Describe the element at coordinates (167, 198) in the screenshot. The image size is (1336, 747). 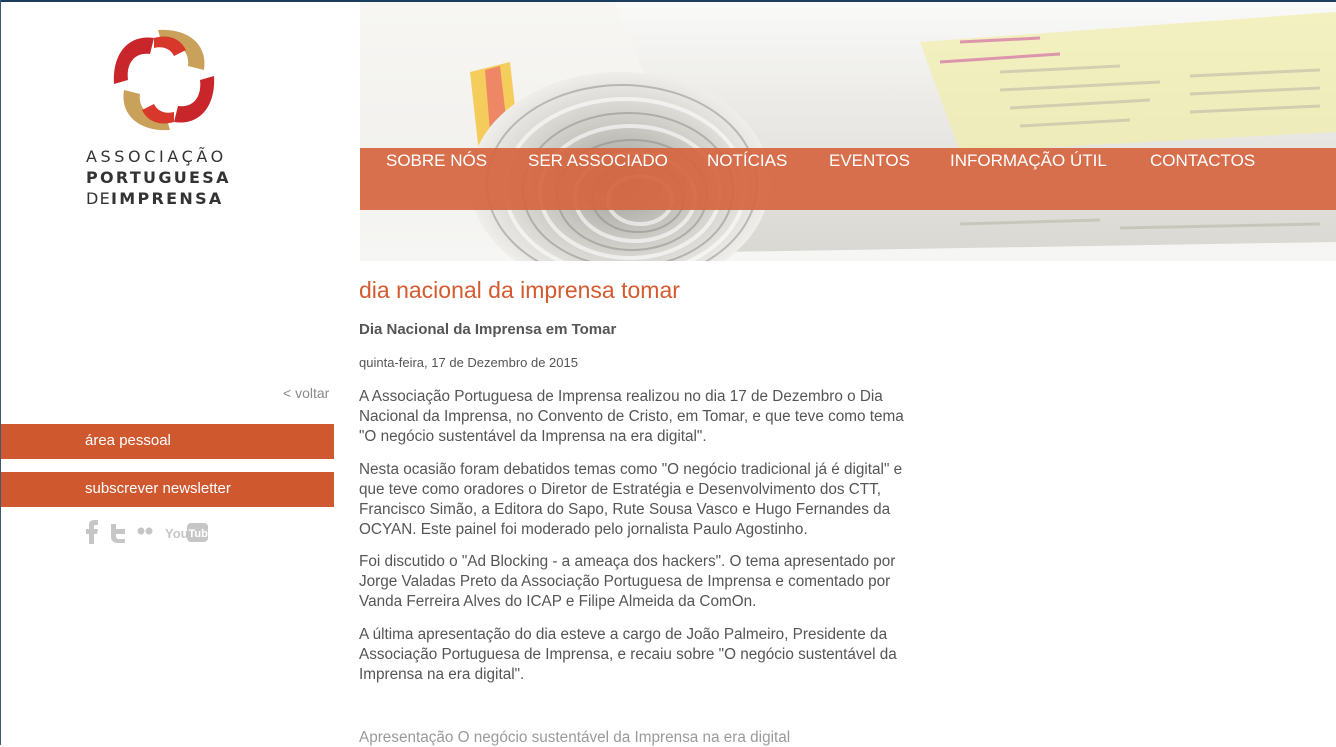
I see `logo-line-3-imprensa: IMPRENSA` at that location.